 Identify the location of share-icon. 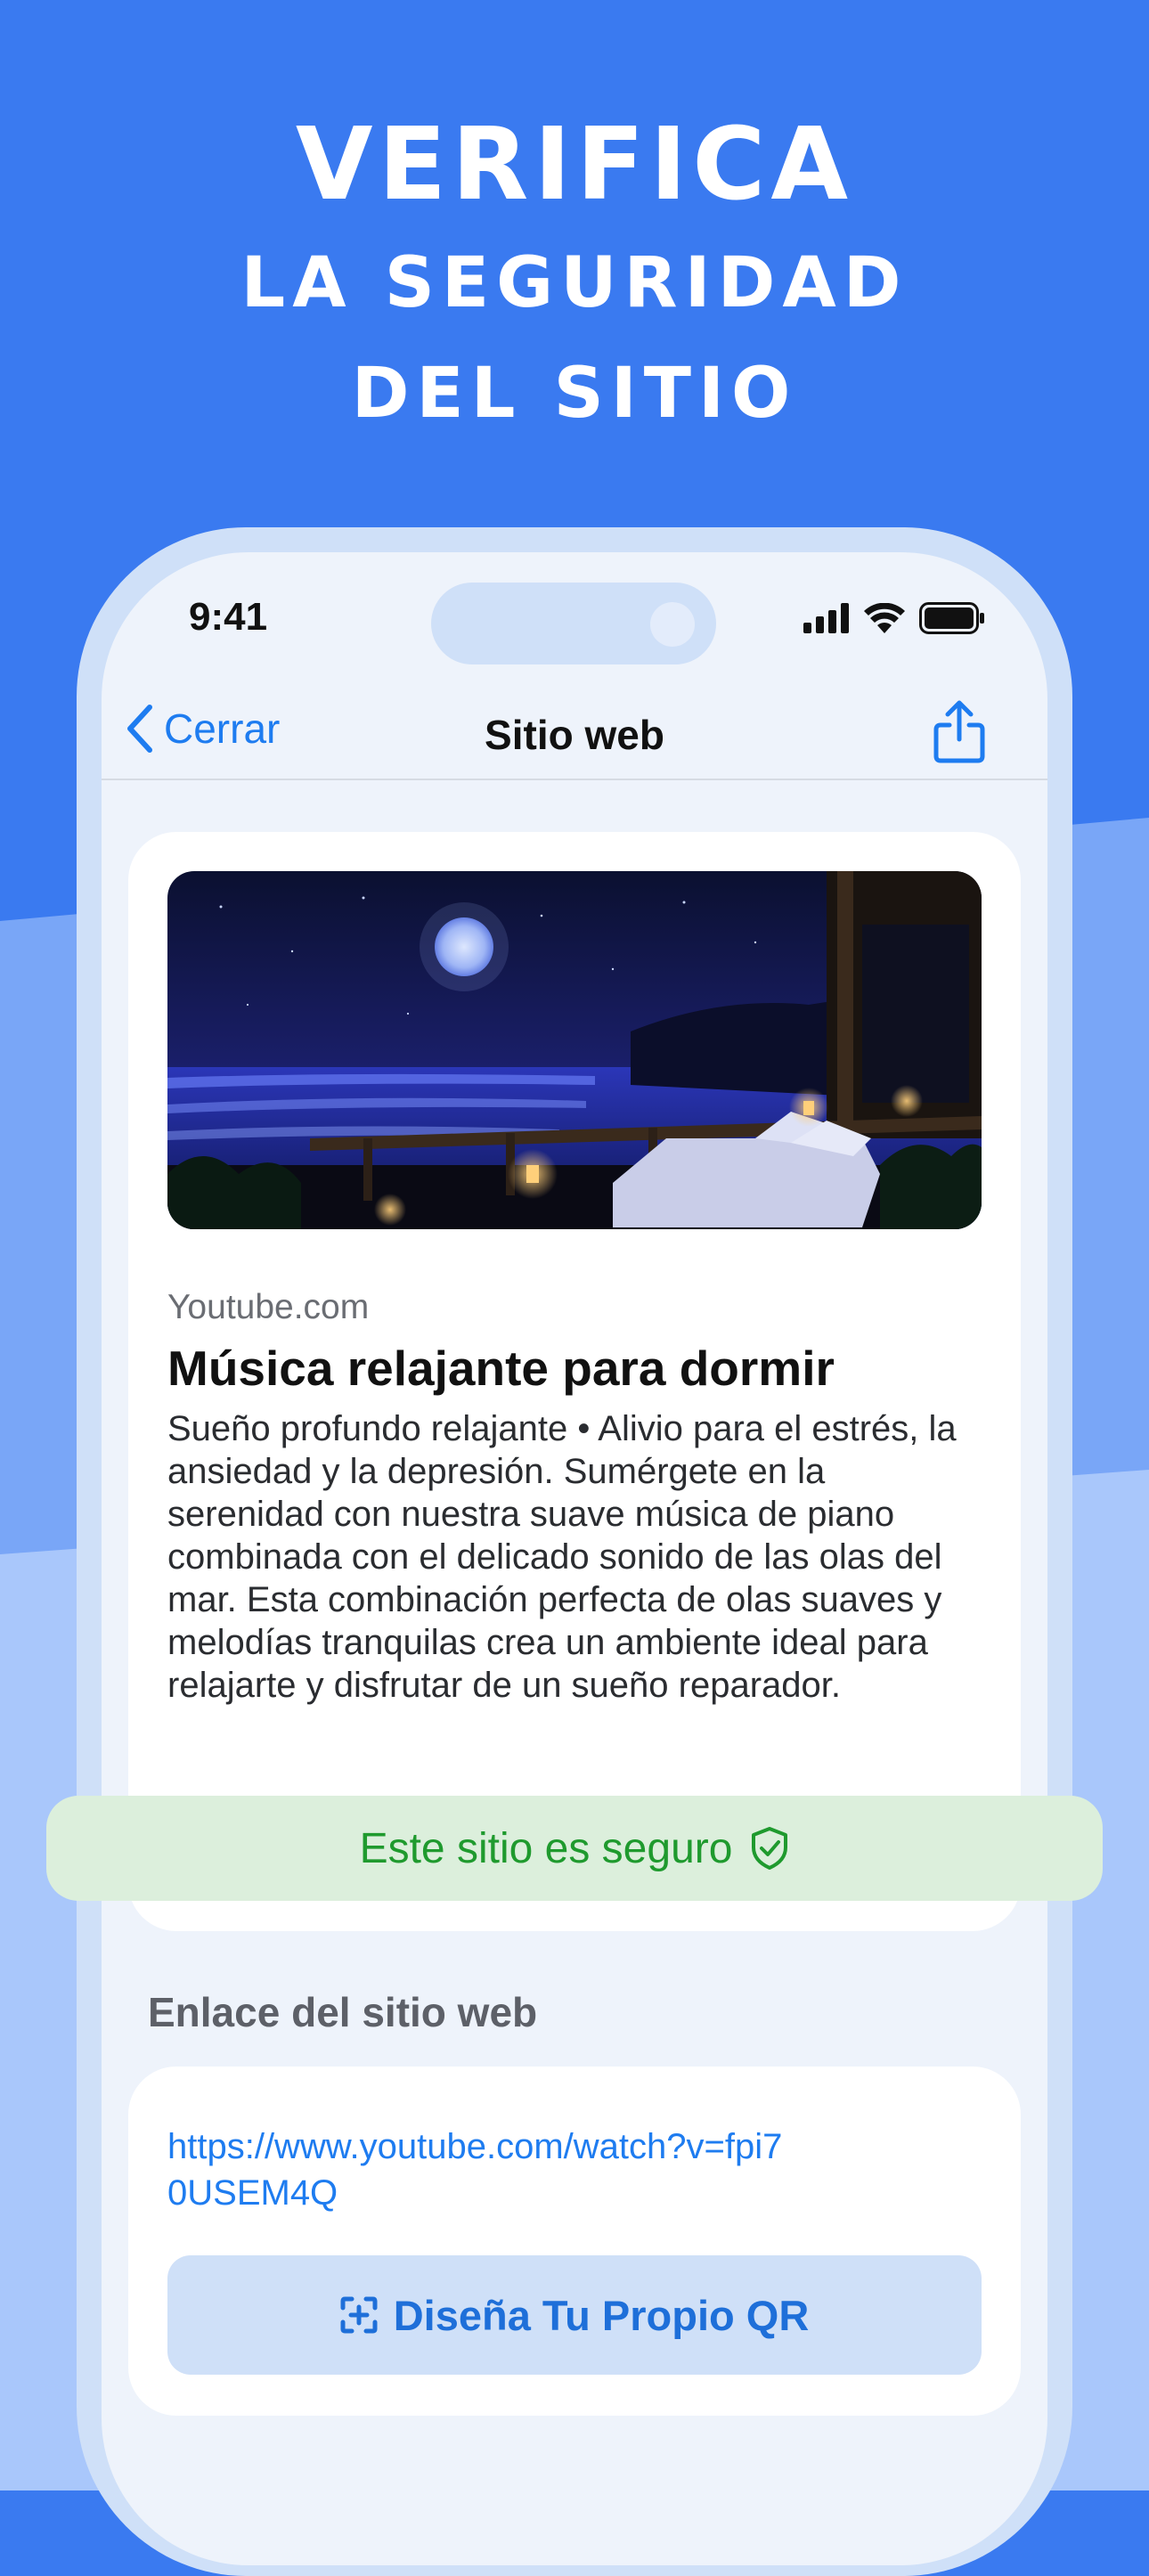
(960, 732).